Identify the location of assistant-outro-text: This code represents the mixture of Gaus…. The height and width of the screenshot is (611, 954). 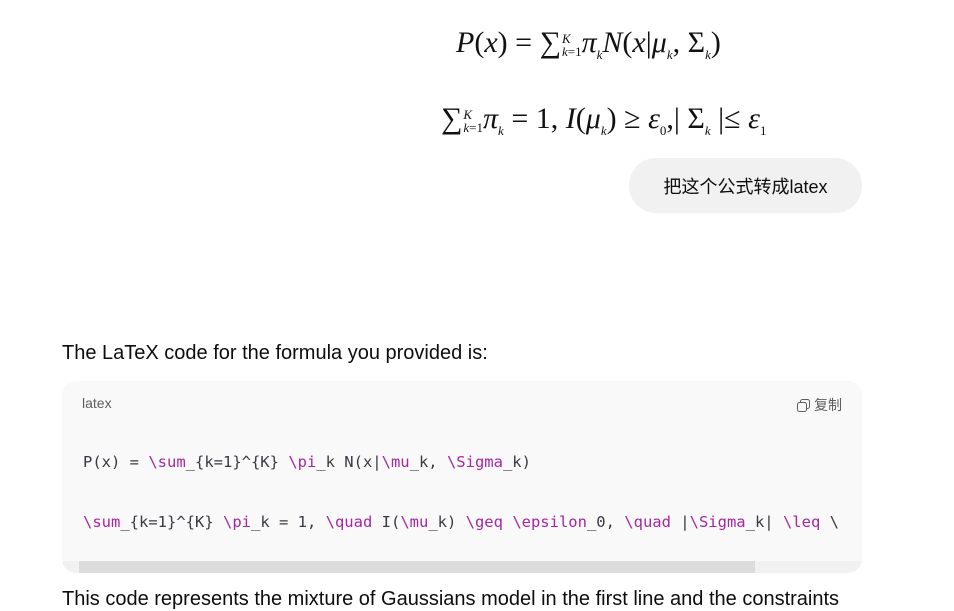
(451, 599).